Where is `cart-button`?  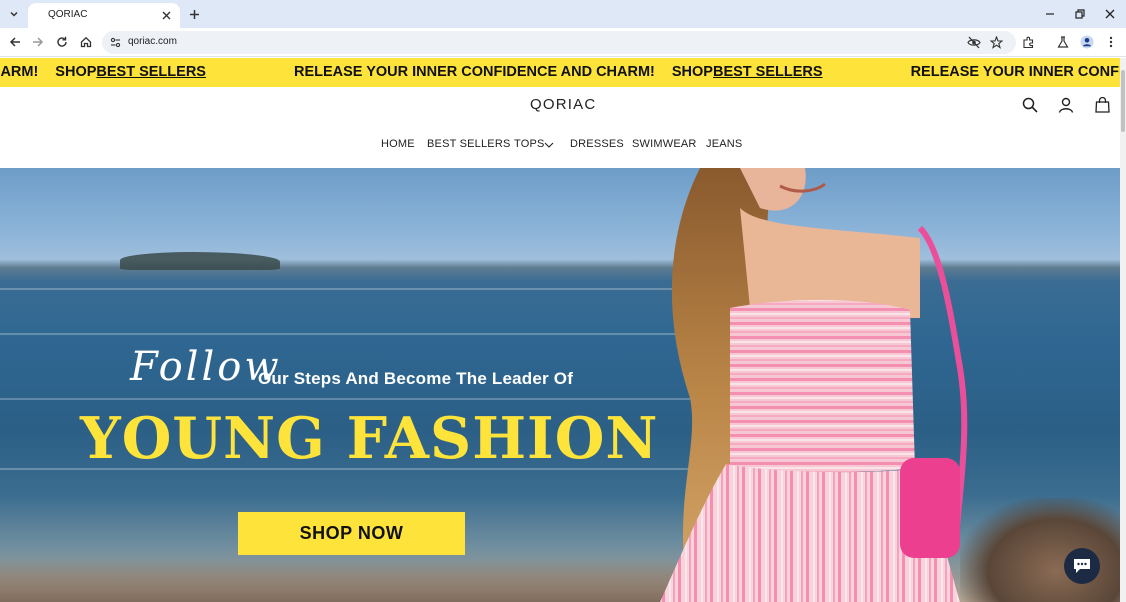 cart-button is located at coordinates (1102, 105).